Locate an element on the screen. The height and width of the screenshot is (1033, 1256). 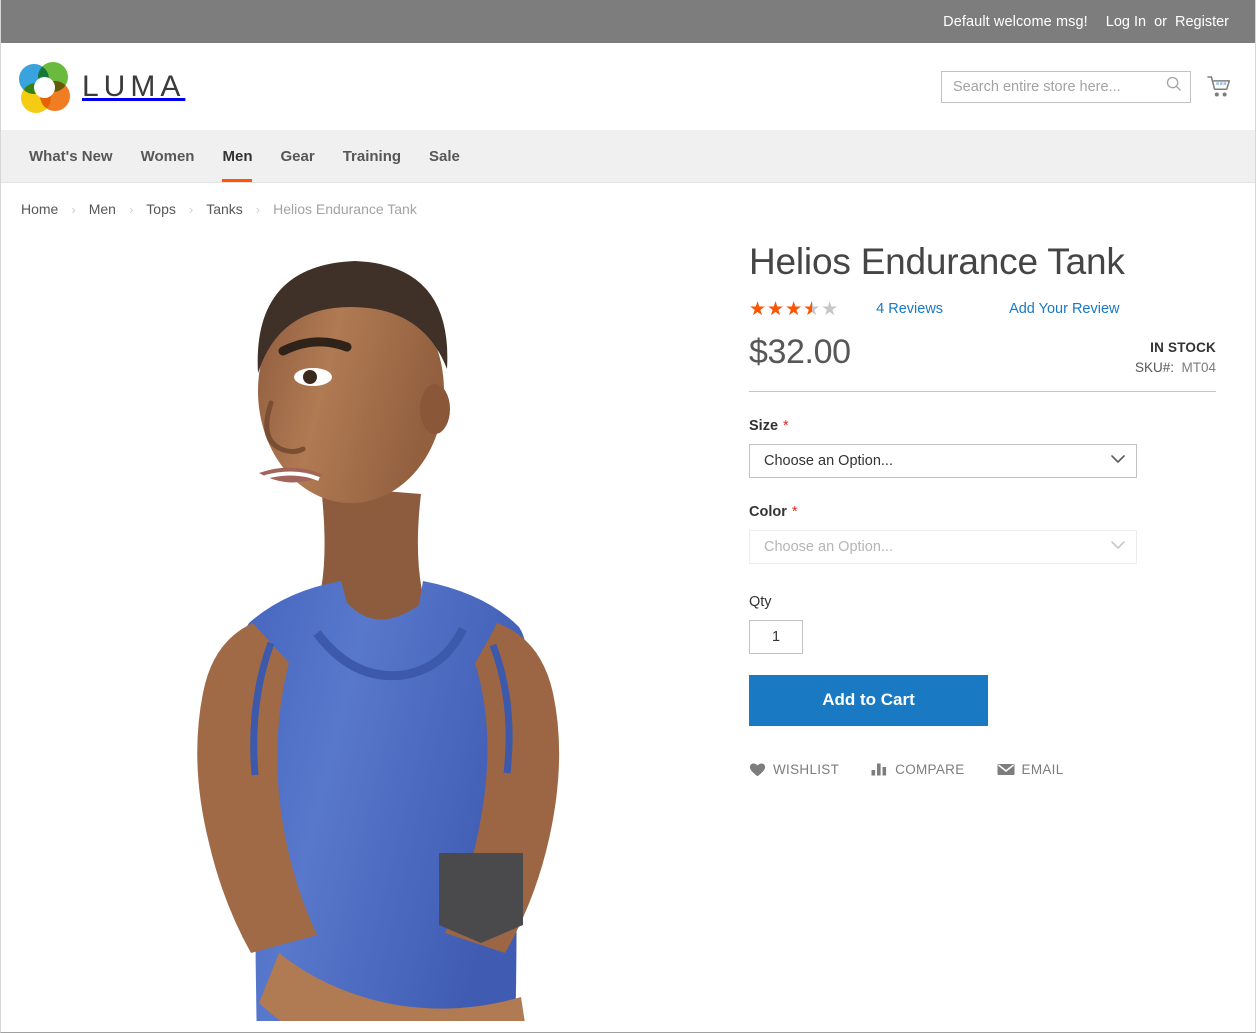
wishlist-label: WISHLIST is located at coordinates (806, 769).